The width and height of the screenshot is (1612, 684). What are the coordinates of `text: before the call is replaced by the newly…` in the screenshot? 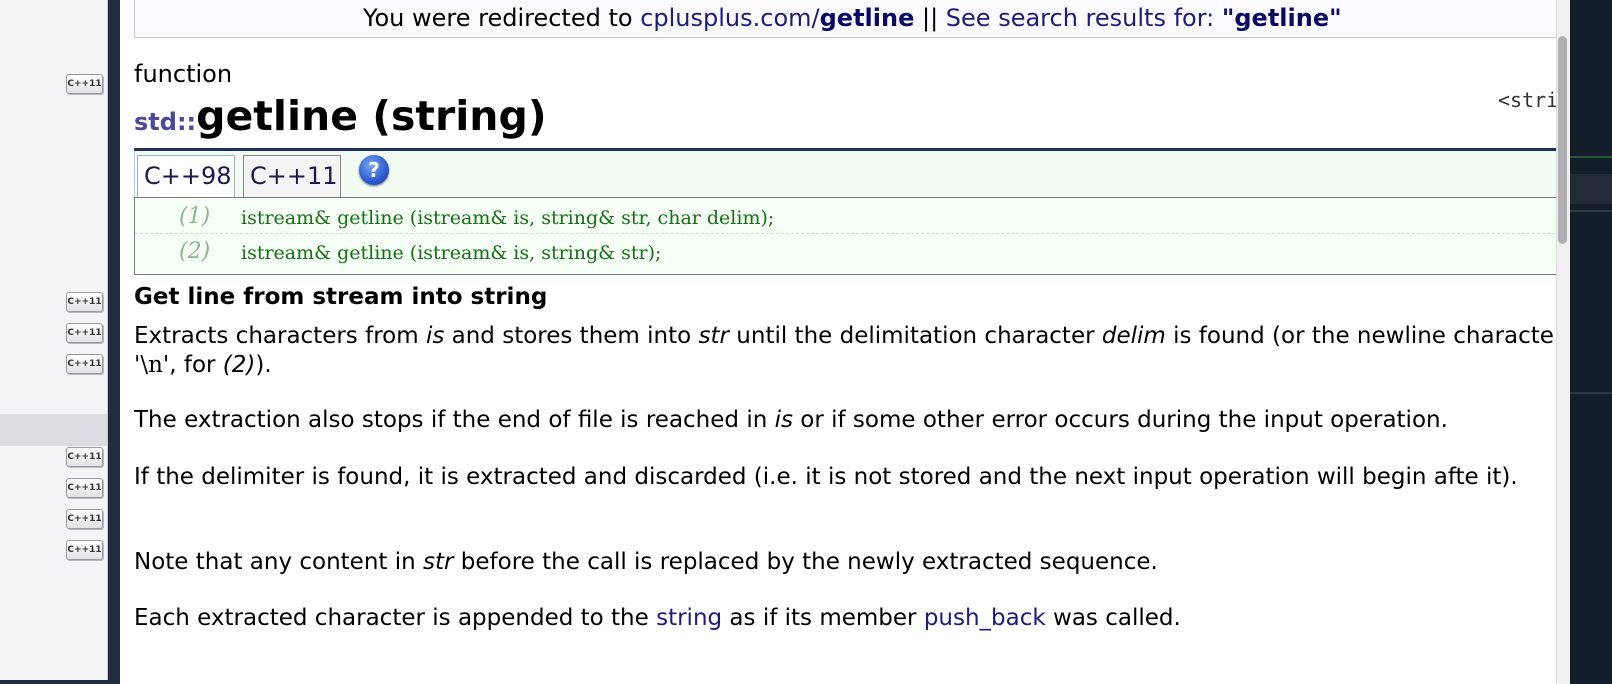 It's located at (805, 562).